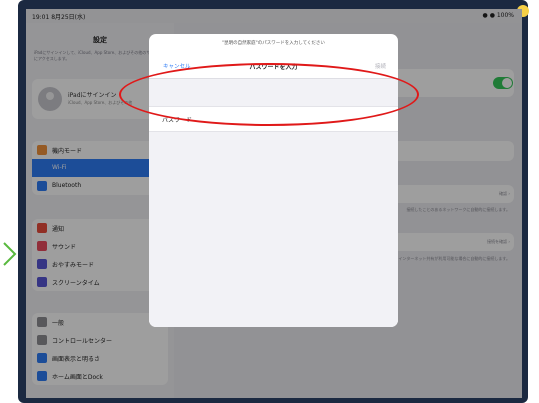  Describe the element at coordinates (269, 94) in the screenshot. I see `highlight-ellipse` at that location.